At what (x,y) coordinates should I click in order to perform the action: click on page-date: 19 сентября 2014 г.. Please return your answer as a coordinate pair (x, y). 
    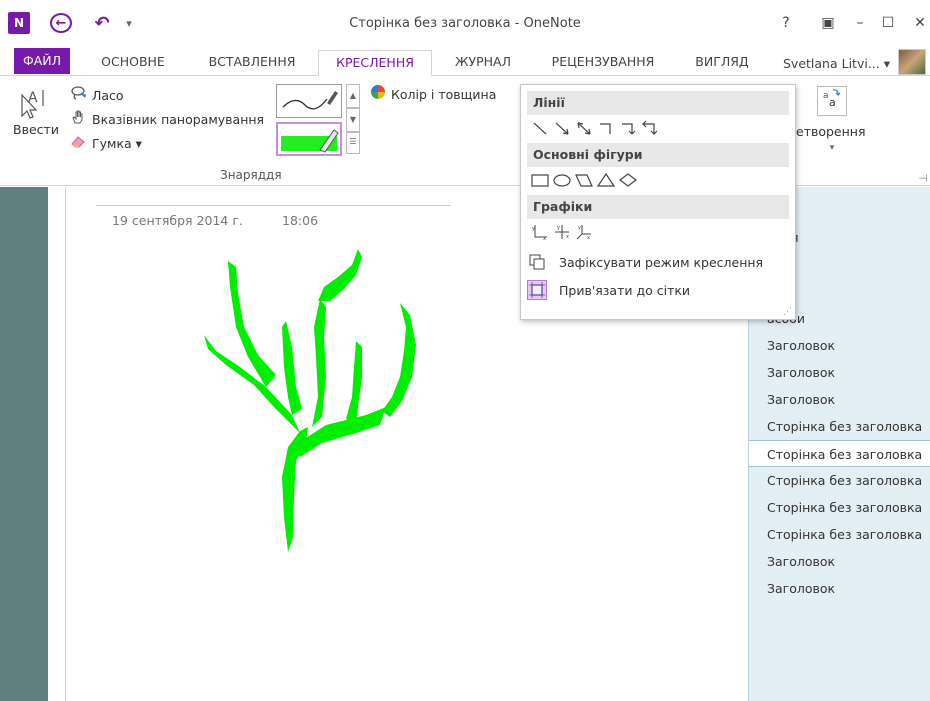
    Looking at the image, I should click on (177, 220).